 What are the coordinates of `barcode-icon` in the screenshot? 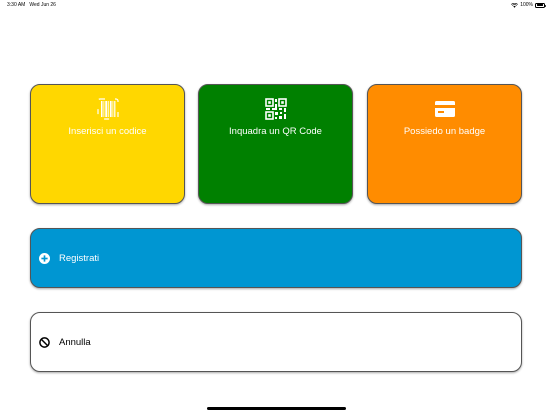 It's located at (107, 109).